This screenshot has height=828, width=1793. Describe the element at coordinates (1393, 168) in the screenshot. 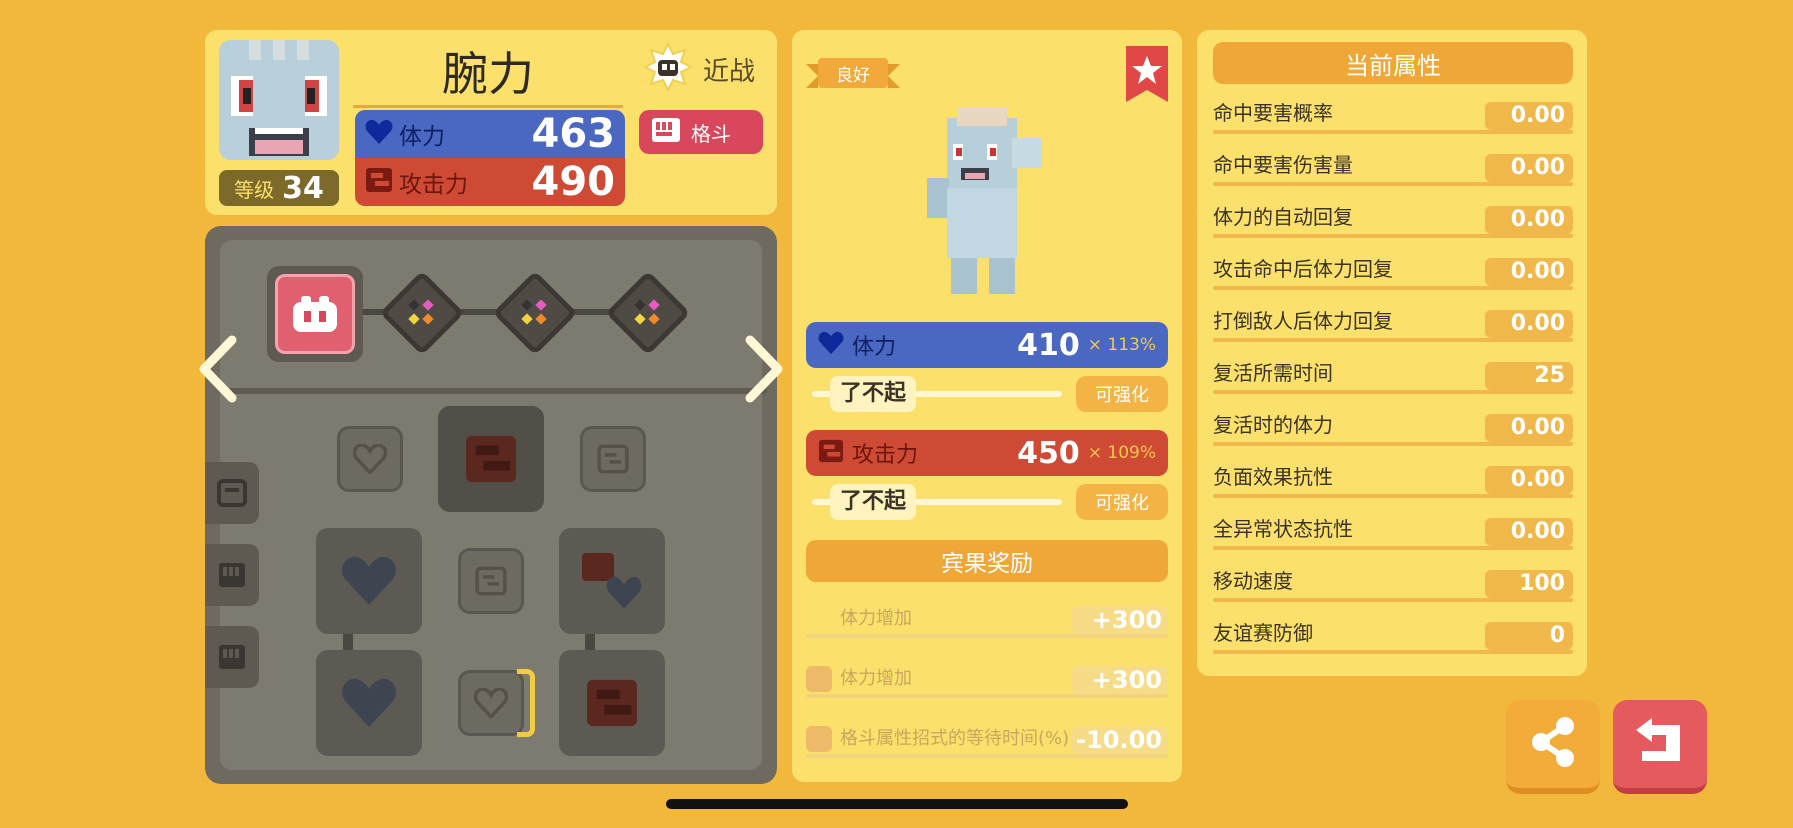

I see `attribute-row: 命中要害伤害量 0.00` at that location.